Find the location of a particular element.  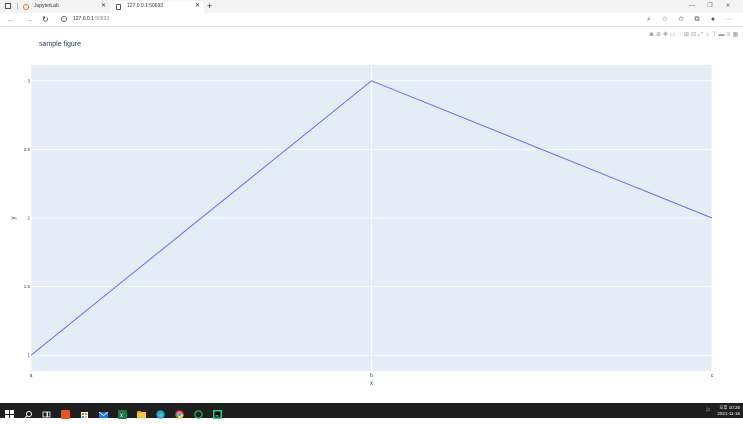

search-icon is located at coordinates (28, 412).